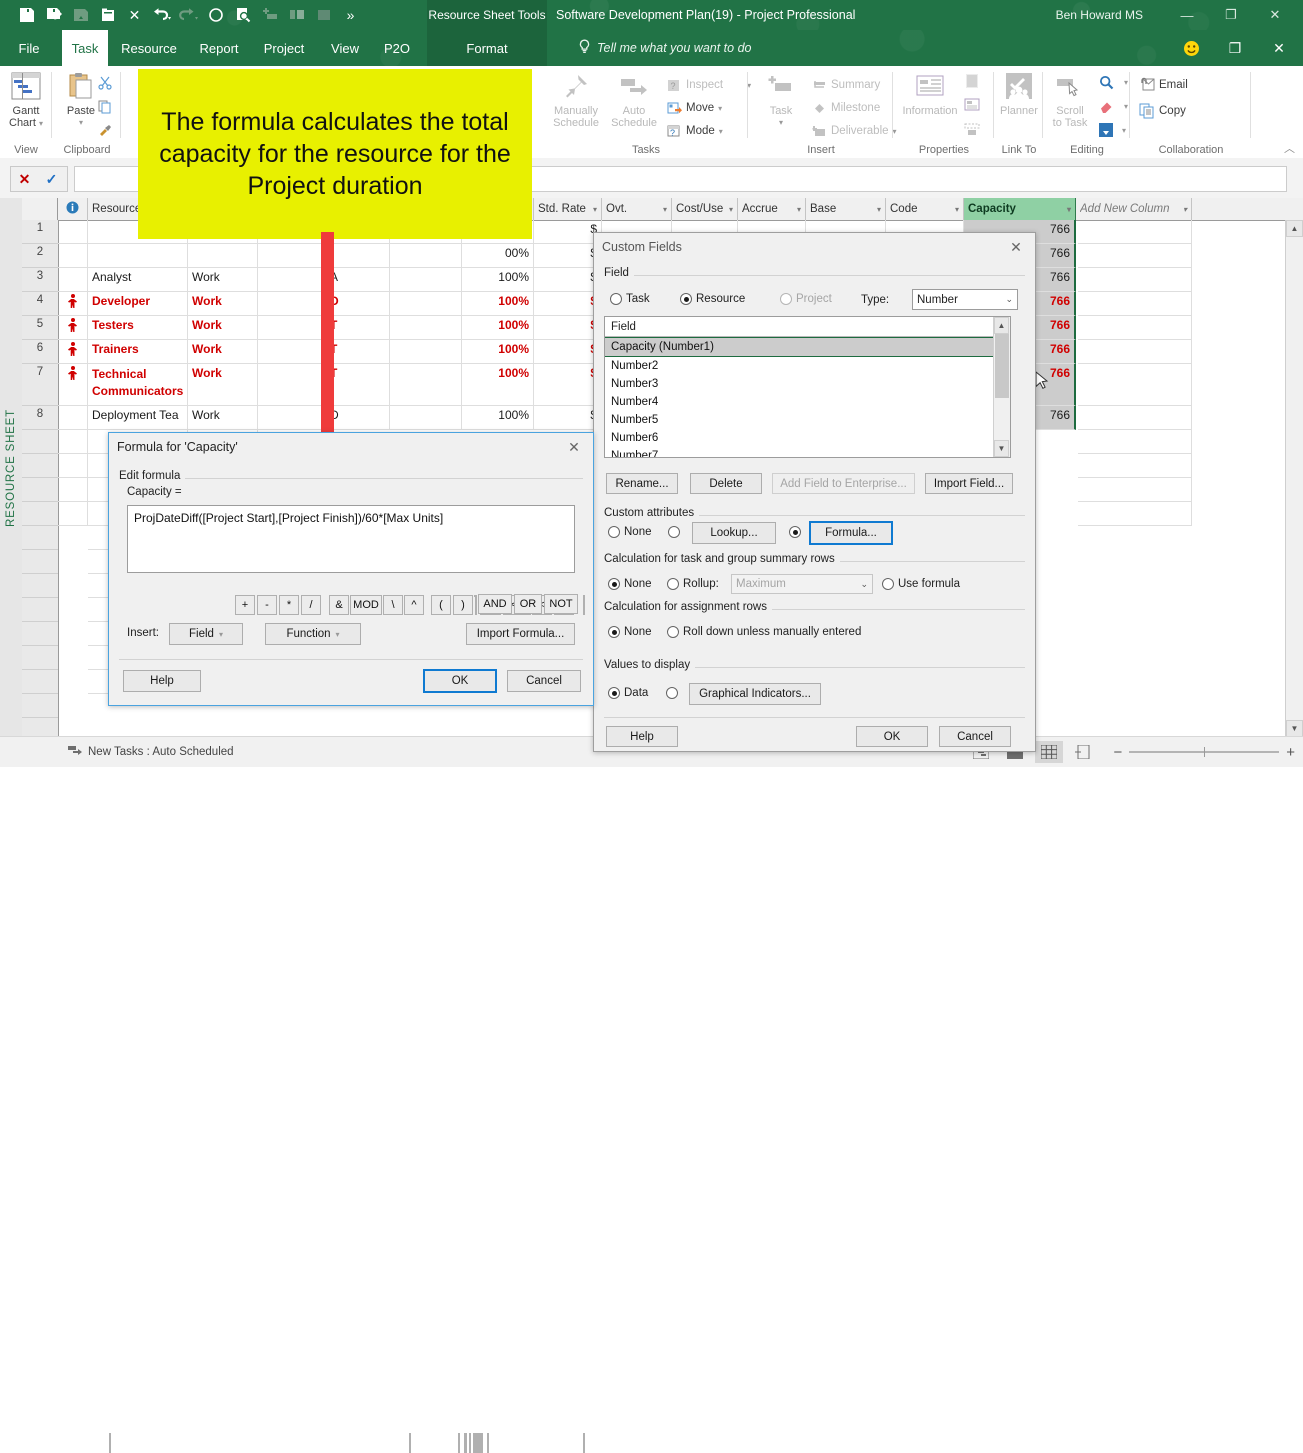 Image resolution: width=1303 pixels, height=1453 pixels. What do you see at coordinates (1289, 148) in the screenshot?
I see `collapse-ribbon-icon: ︿` at bounding box center [1289, 148].